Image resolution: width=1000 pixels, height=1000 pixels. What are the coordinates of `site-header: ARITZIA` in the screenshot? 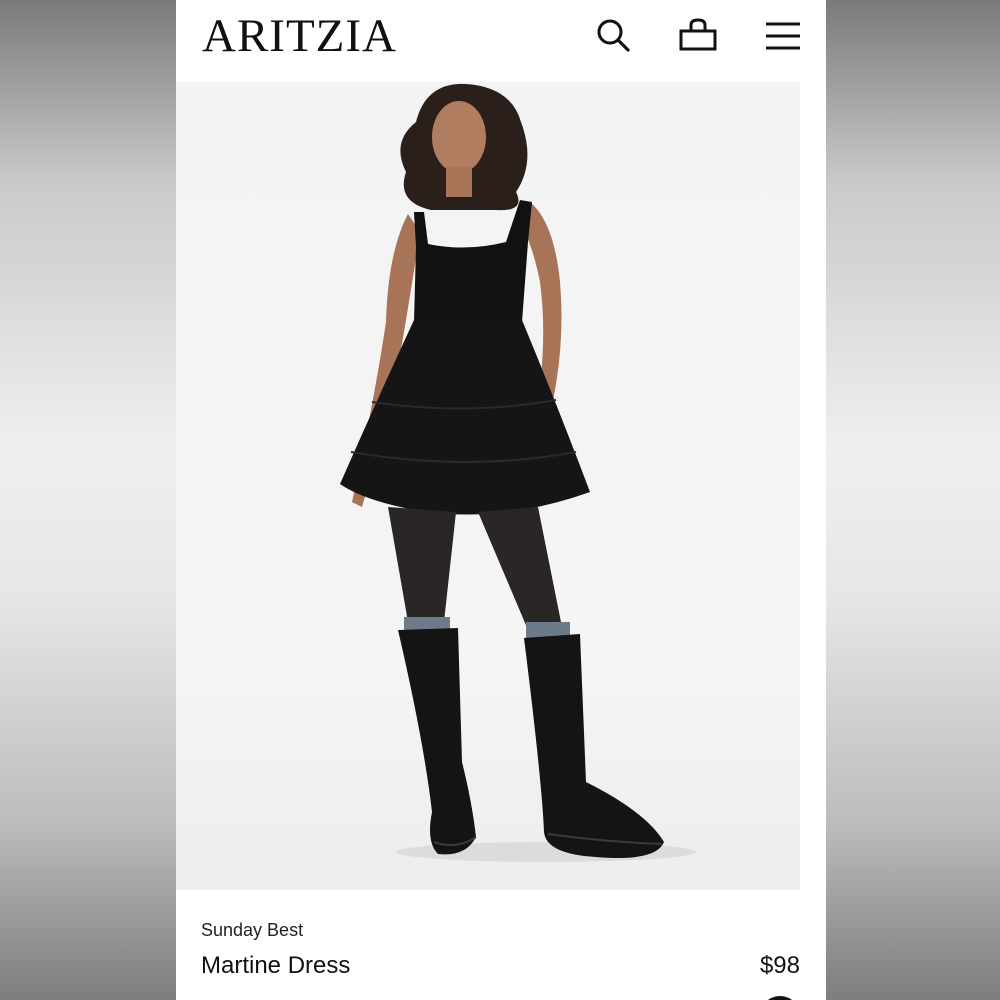 It's located at (501, 41).